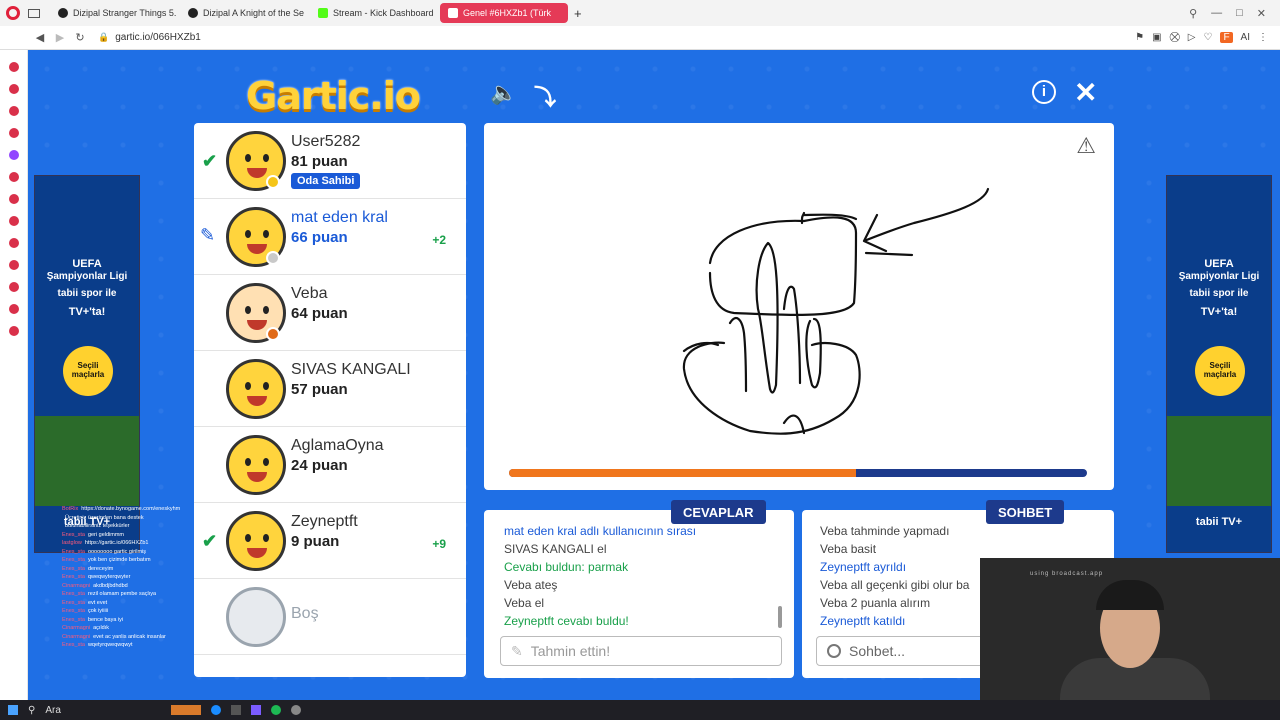  I want to click on reload-button: ↻, so click(80, 37).